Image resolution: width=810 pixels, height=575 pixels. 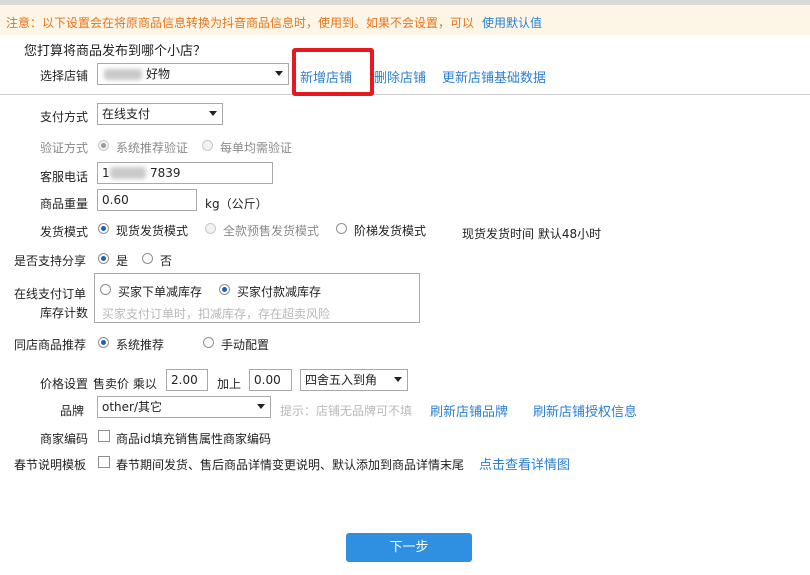 I want to click on shipping-time-label: 现货发货时间 默认48小时, so click(x=532, y=234).